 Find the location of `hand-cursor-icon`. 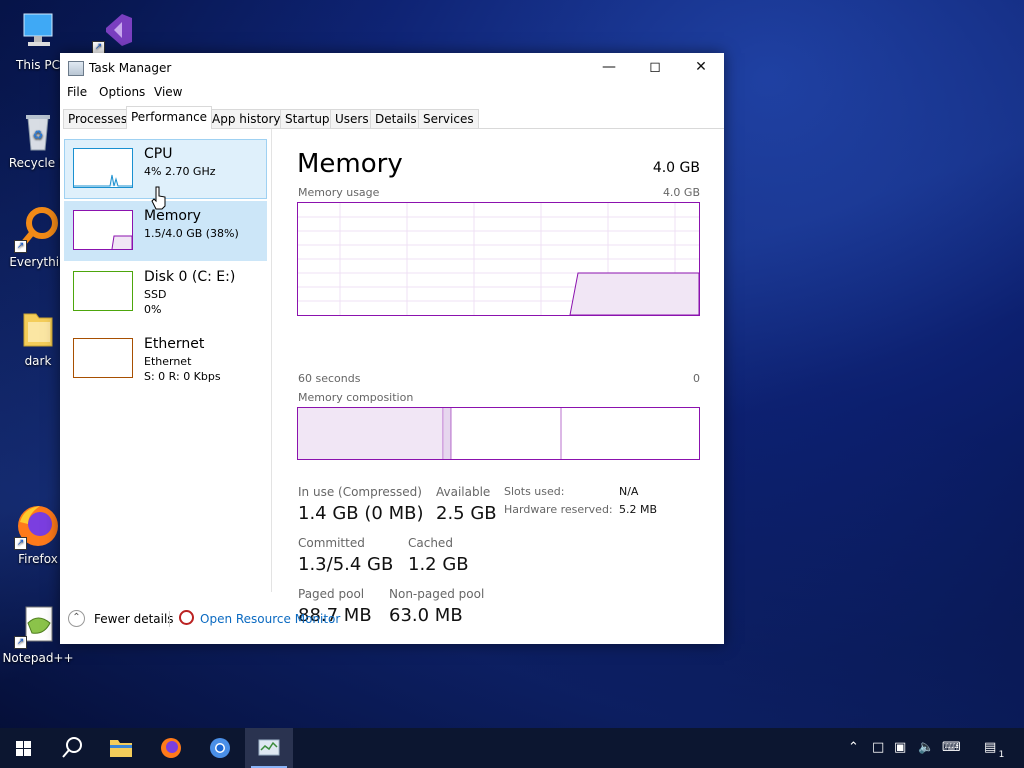

hand-cursor-icon is located at coordinates (159, 200).